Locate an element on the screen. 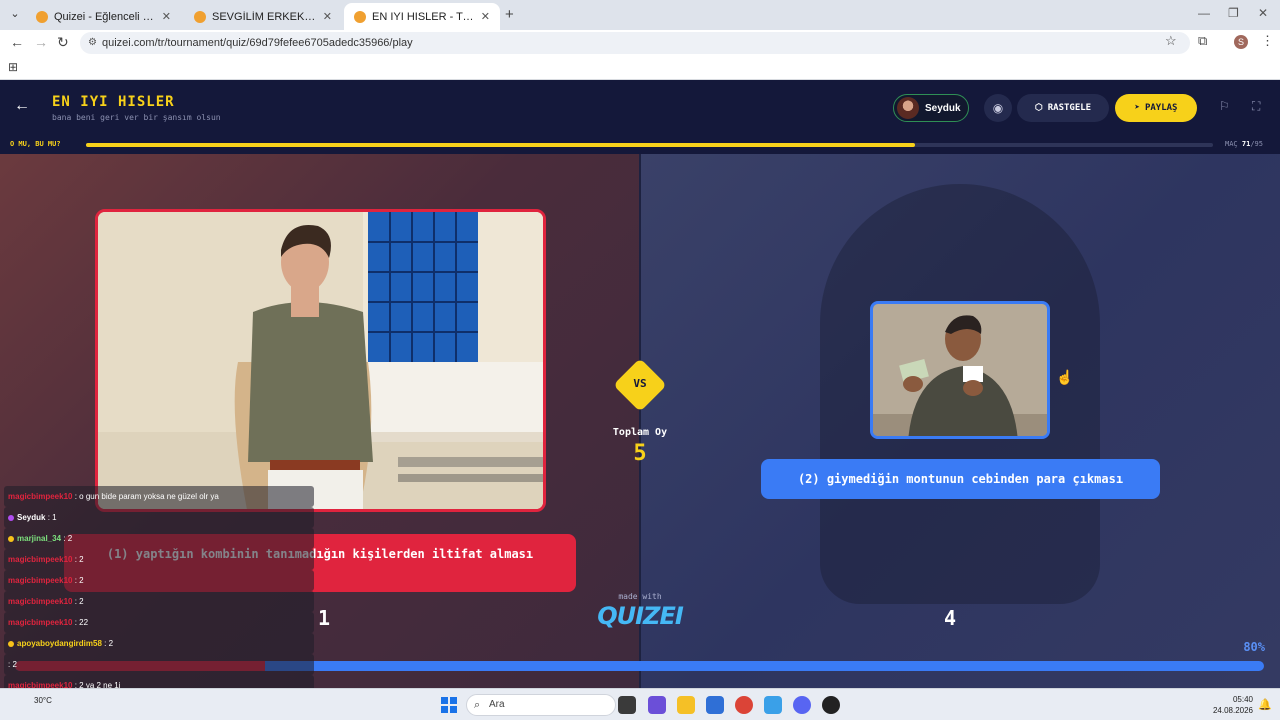 This screenshot has width=1280, height=720. option-1-vote-count: 1 is located at coordinates (324, 618).